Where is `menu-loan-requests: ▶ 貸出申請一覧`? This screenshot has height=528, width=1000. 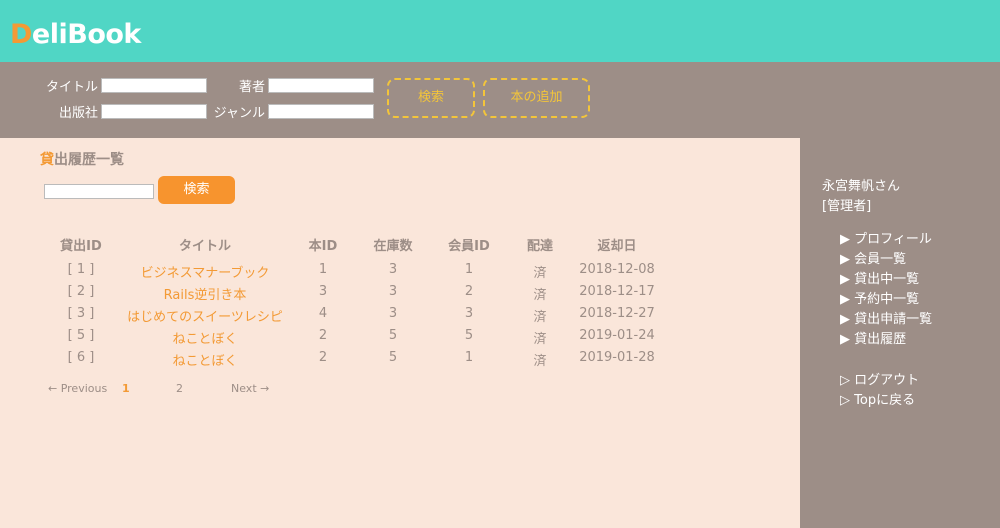
menu-loan-requests: ▶ 貸出申請一覧 is located at coordinates (886, 317).